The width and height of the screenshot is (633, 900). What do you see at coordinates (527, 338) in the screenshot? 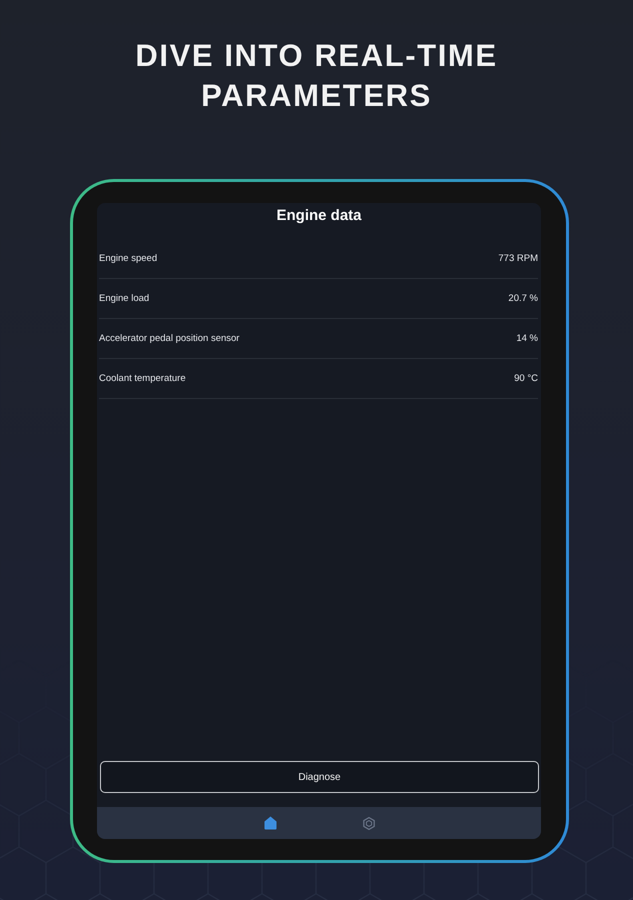
I see `parameter-value: 14 %` at bounding box center [527, 338].